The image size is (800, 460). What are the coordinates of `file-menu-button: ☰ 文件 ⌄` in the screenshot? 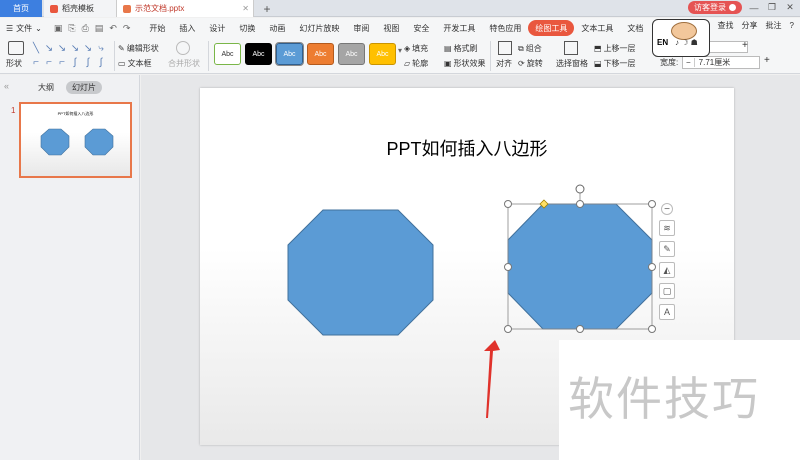 It's located at (24, 28).